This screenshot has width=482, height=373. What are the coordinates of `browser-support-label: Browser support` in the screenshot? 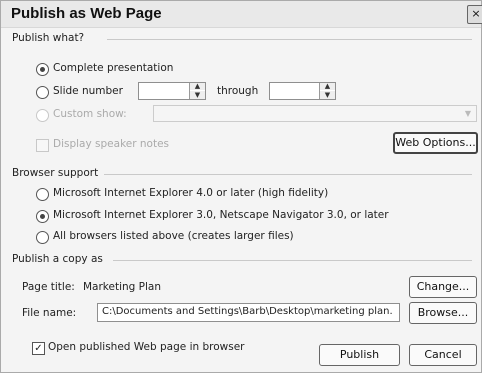 It's located at (55, 173).